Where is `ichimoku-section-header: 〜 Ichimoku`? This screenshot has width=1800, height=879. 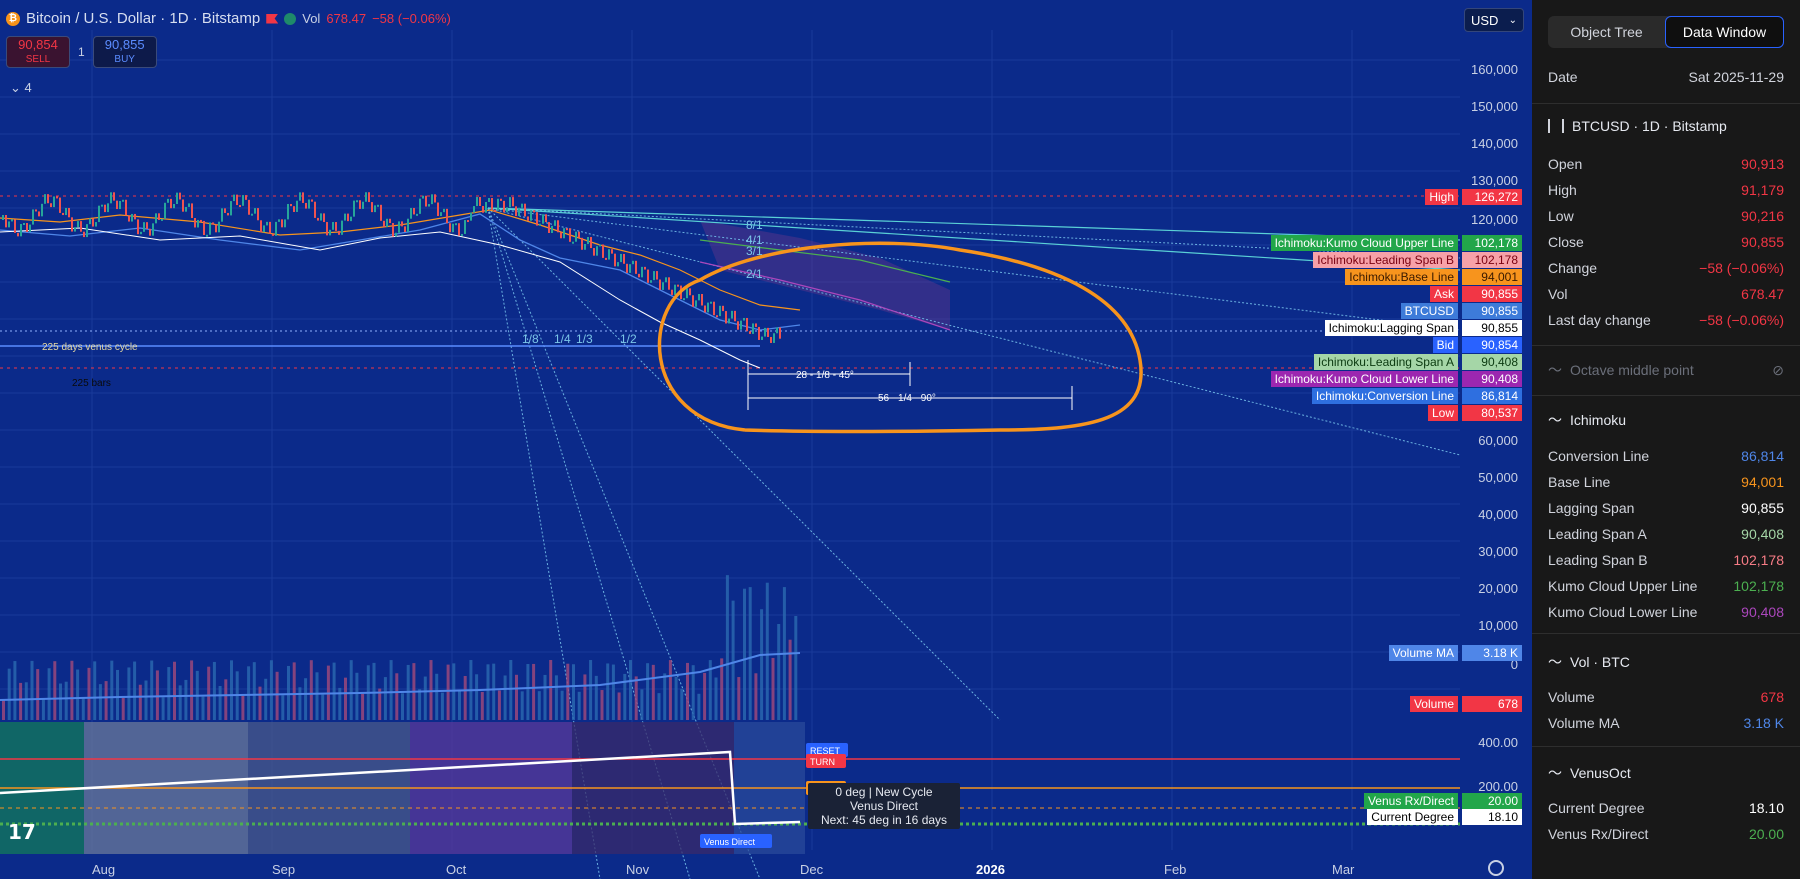
ichimoku-section-header: 〜 Ichimoku is located at coordinates (1666, 420).